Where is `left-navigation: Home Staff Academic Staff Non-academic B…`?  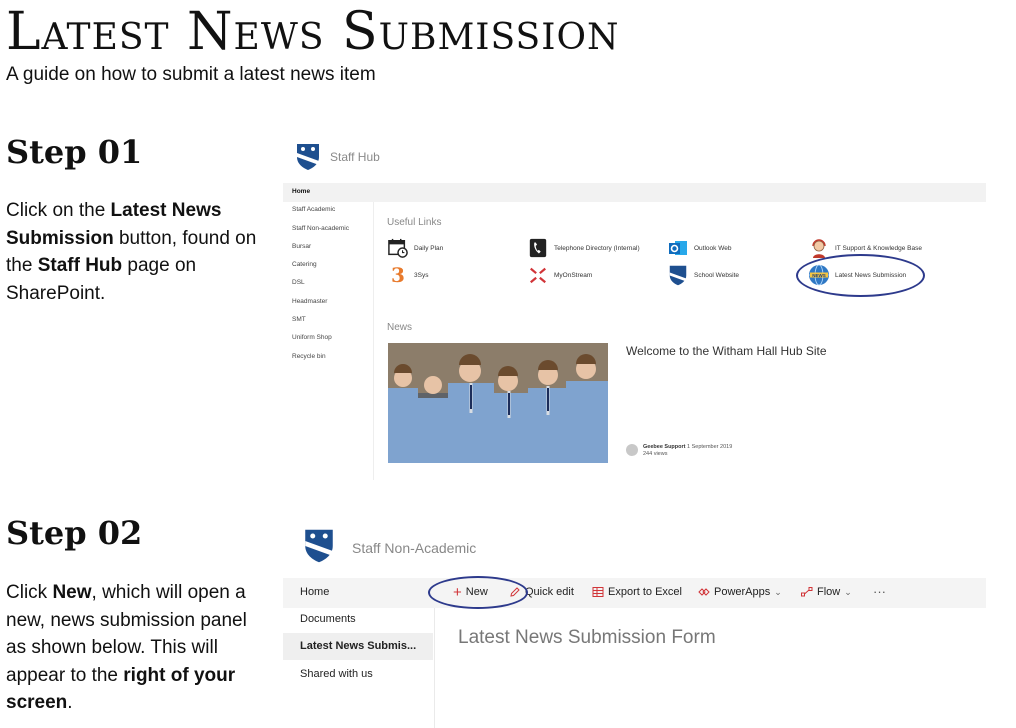
left-navigation: Home Staff Academic Staff Non-academic B… is located at coordinates (320, 274).